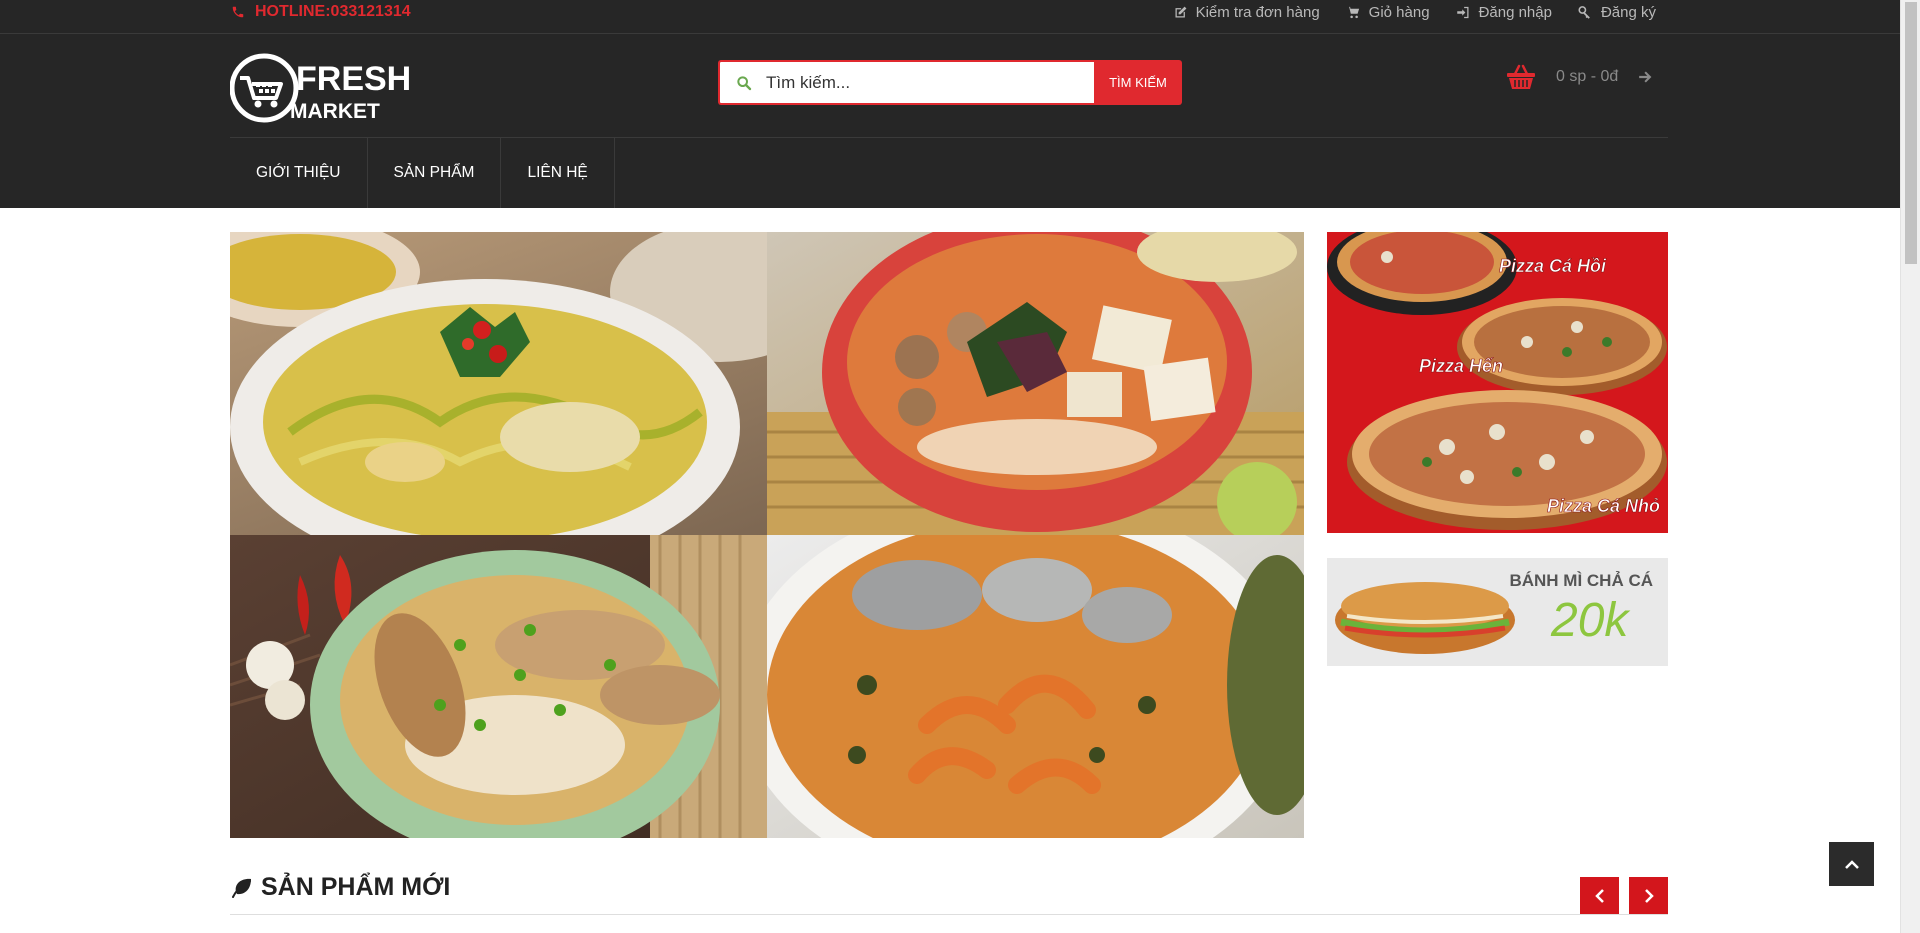 The height and width of the screenshot is (933, 1920). Describe the element at coordinates (356, 887) in the screenshot. I see `new-products-title: SẢN PHẨM MỚI` at that location.